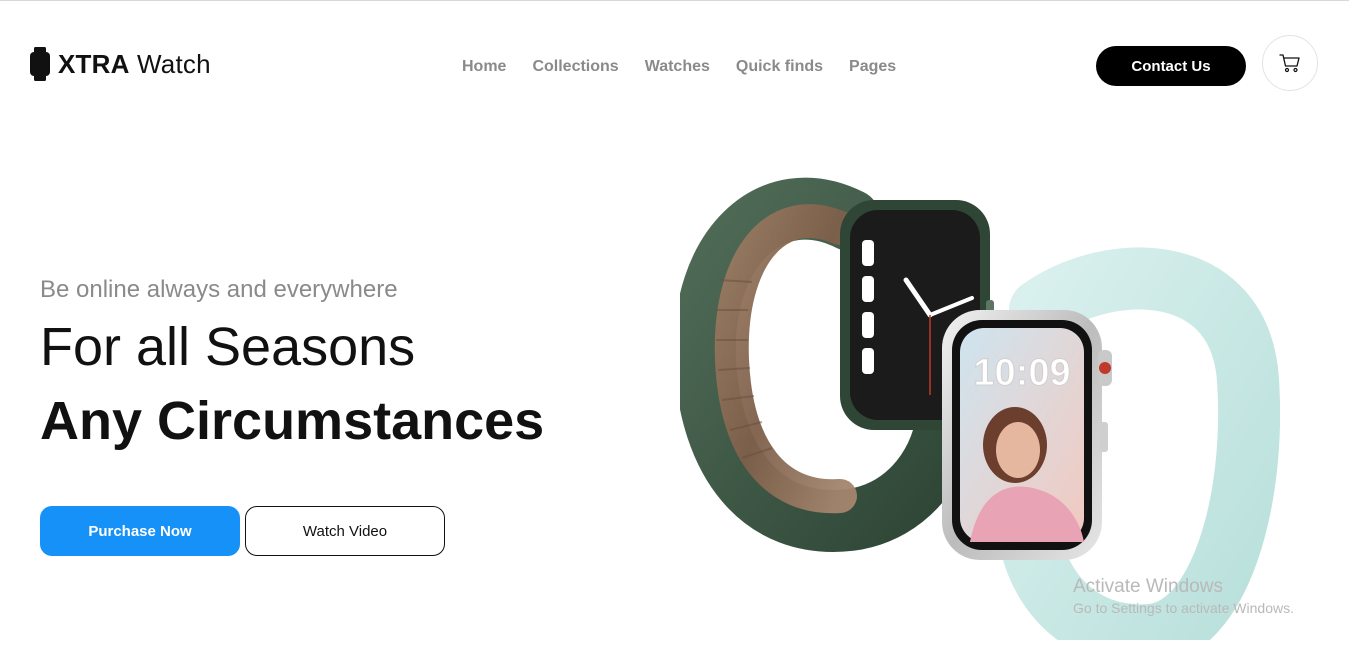 This screenshot has height=650, width=1349. I want to click on brand-name-light: Watch, so click(174, 63).